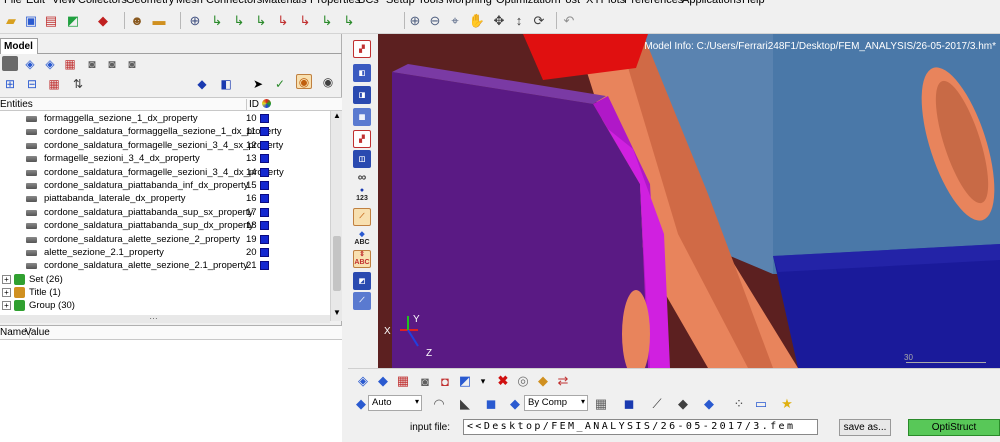 This screenshot has width=1000, height=442. What do you see at coordinates (137, 20) in the screenshot?
I see `user-icon: ☻` at bounding box center [137, 20].